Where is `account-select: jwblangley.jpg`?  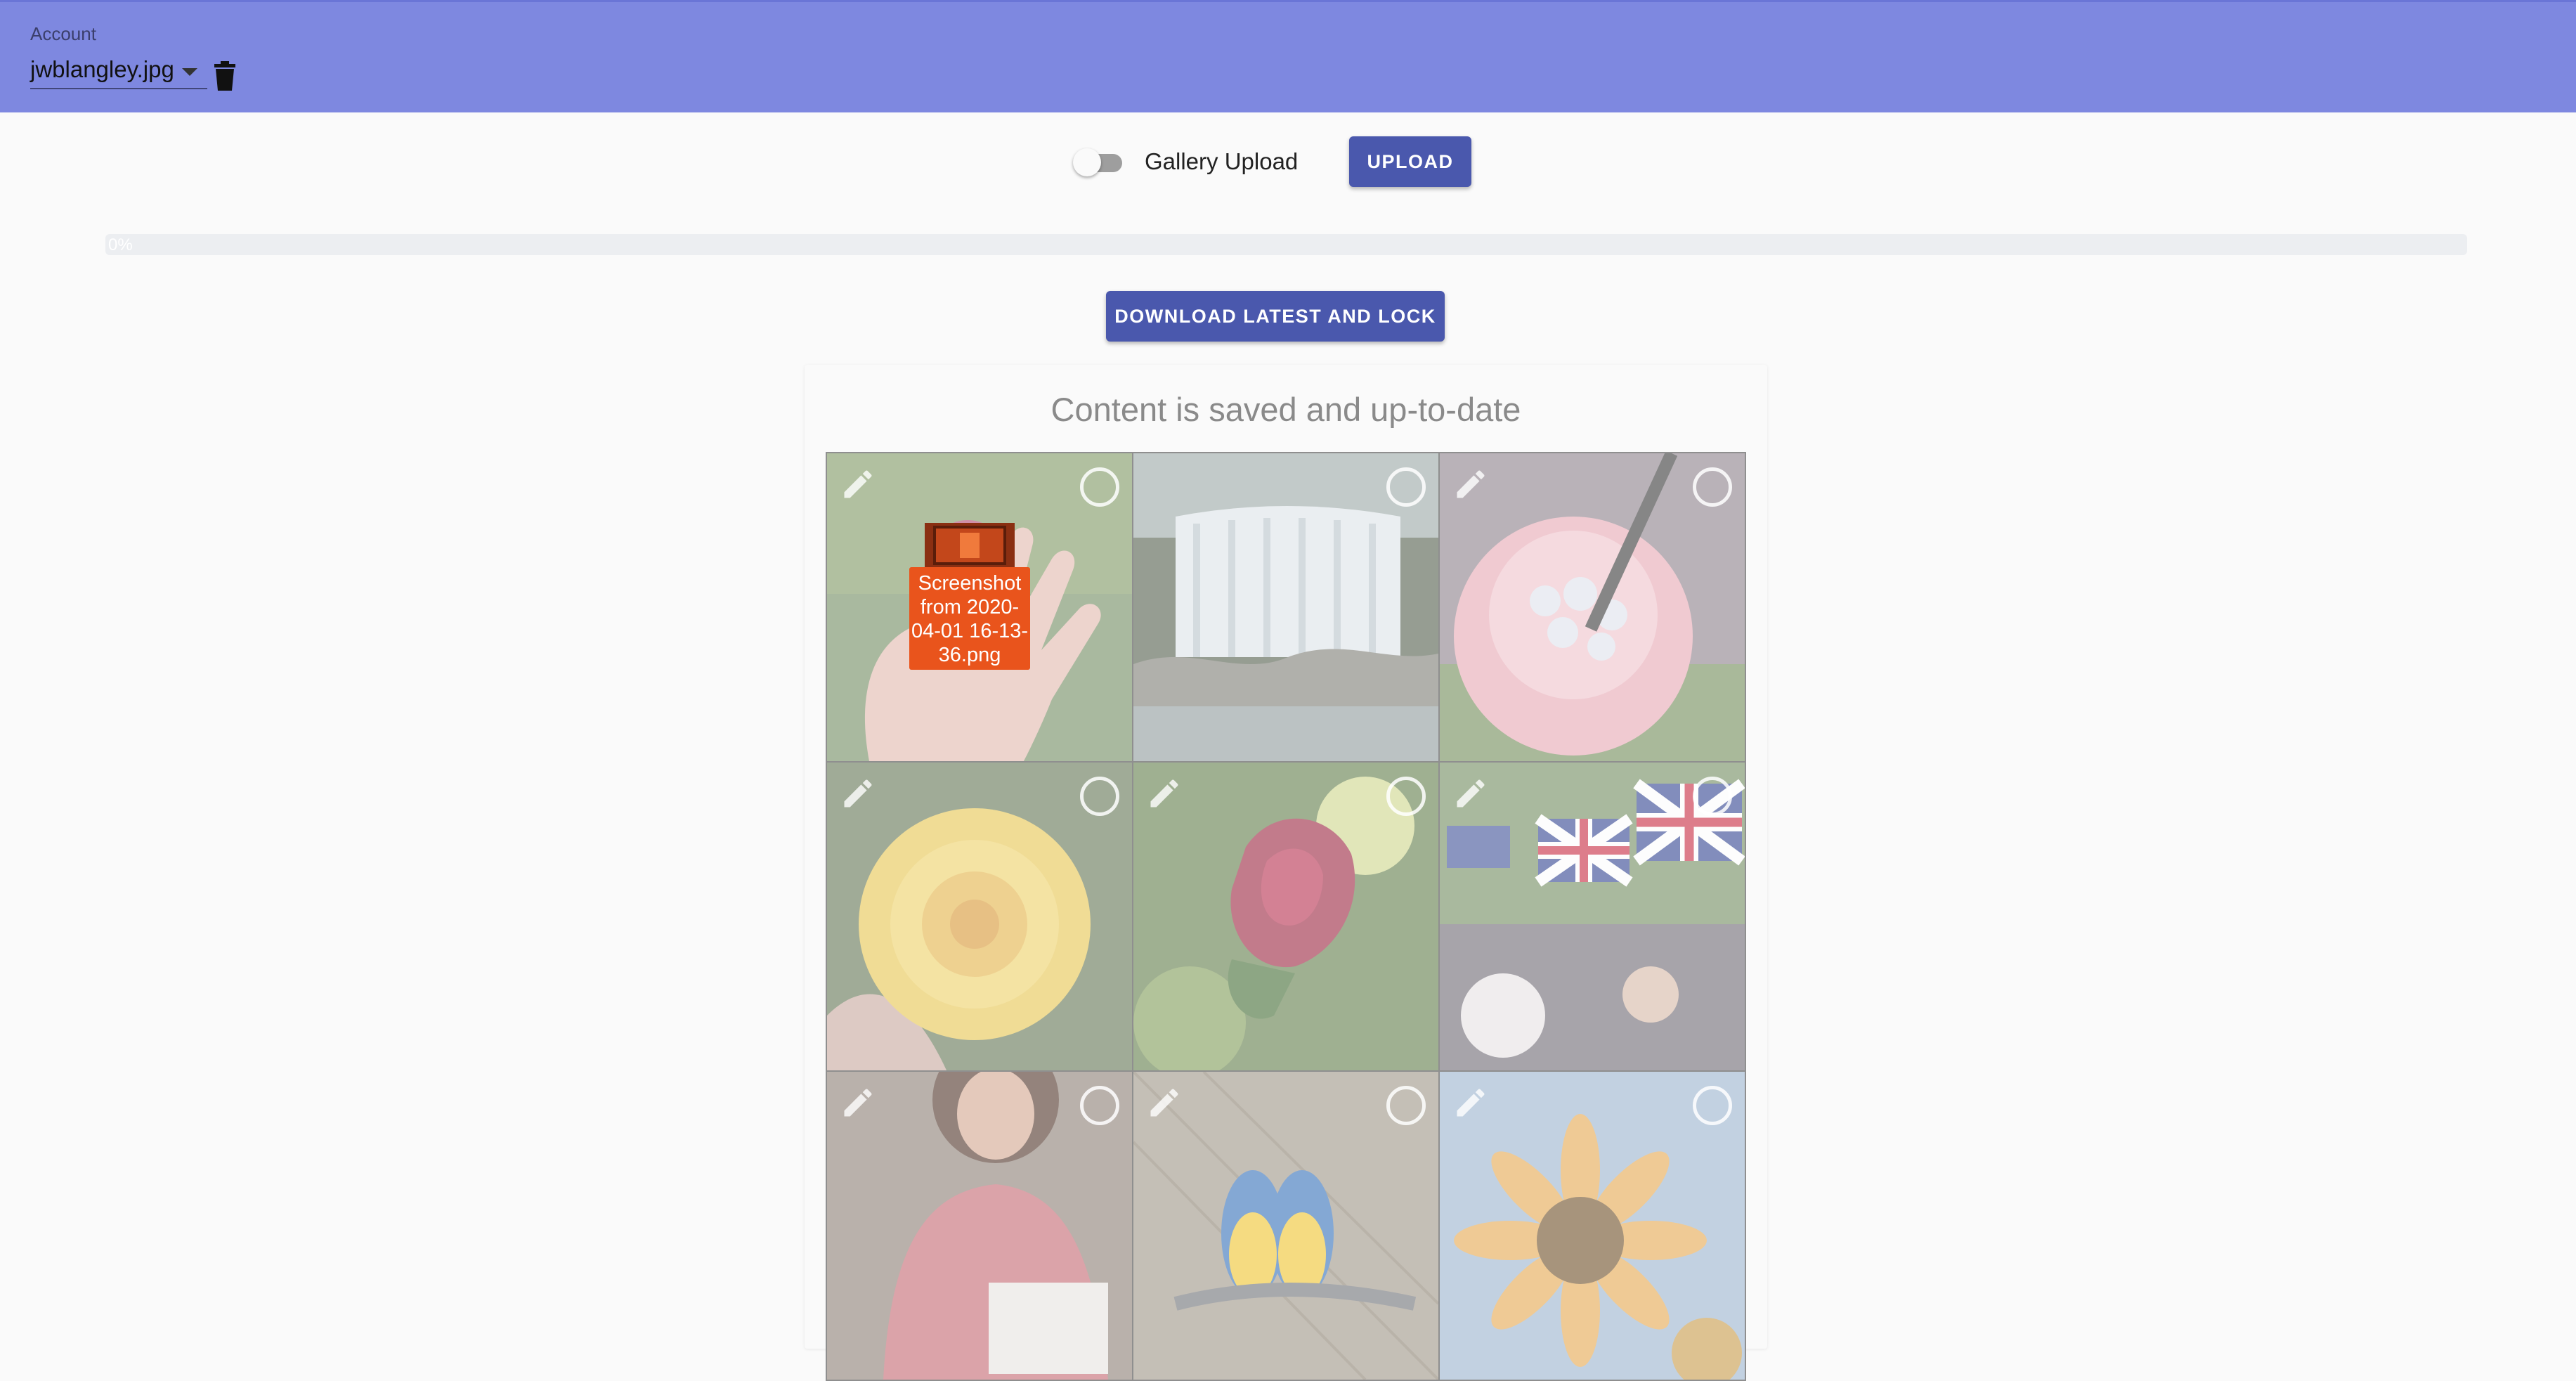
account-select: jwblangley.jpg is located at coordinates (118, 71).